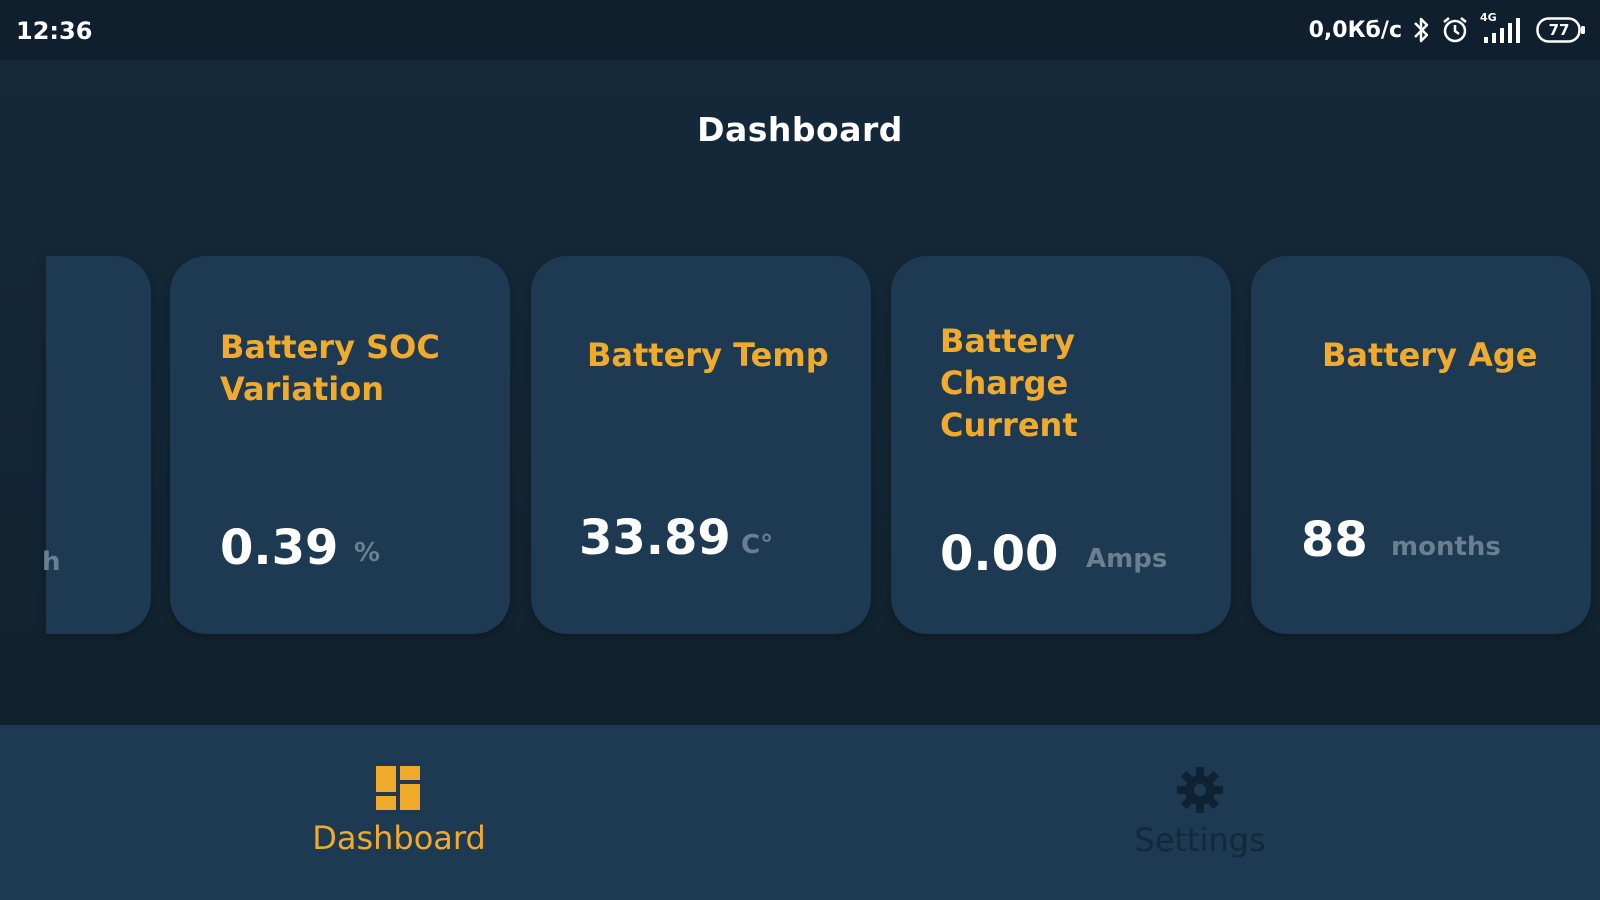 The height and width of the screenshot is (900, 1600). What do you see at coordinates (701, 445) in the screenshot?
I see `card-battery-temp: Battery Temp 33.89 C°` at bounding box center [701, 445].